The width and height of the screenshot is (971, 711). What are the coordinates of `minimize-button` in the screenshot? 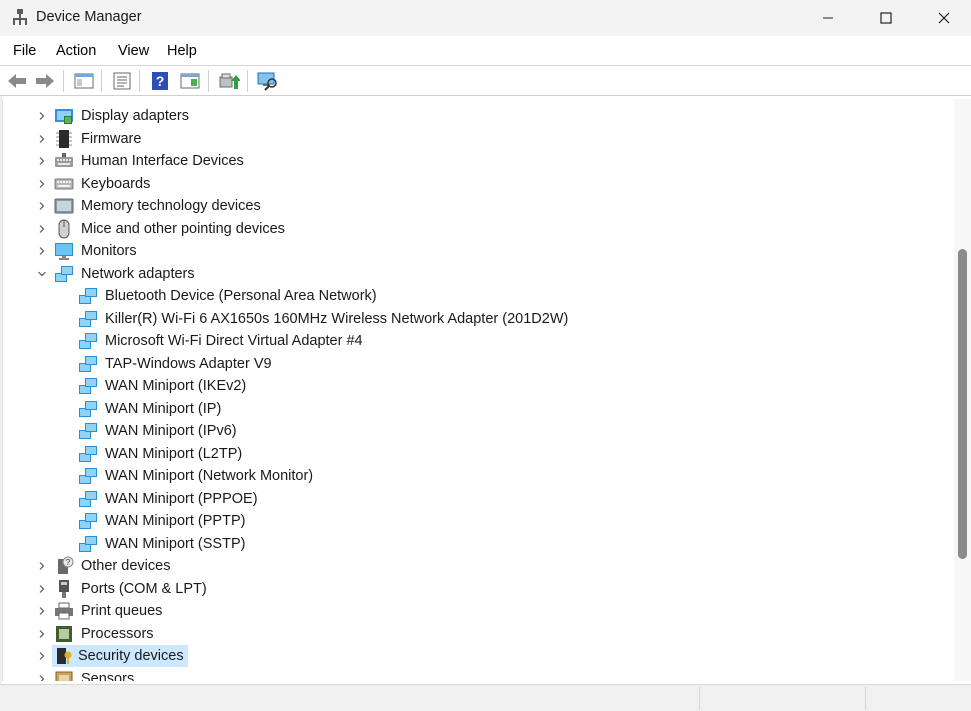 It's located at (828, 18).